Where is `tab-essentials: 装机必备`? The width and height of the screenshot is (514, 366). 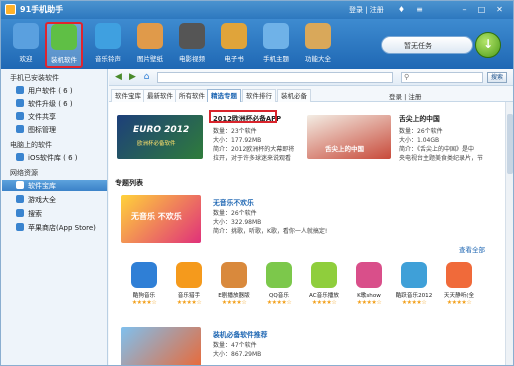 tab-essentials: 装机必备 is located at coordinates (294, 95).